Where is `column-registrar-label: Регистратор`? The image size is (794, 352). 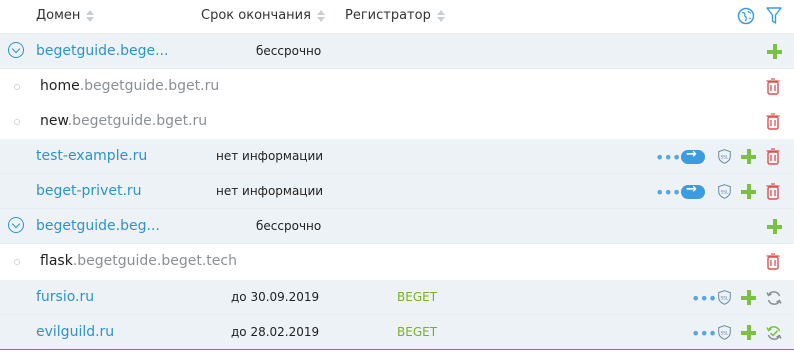 column-registrar-label: Регистратор is located at coordinates (388, 15).